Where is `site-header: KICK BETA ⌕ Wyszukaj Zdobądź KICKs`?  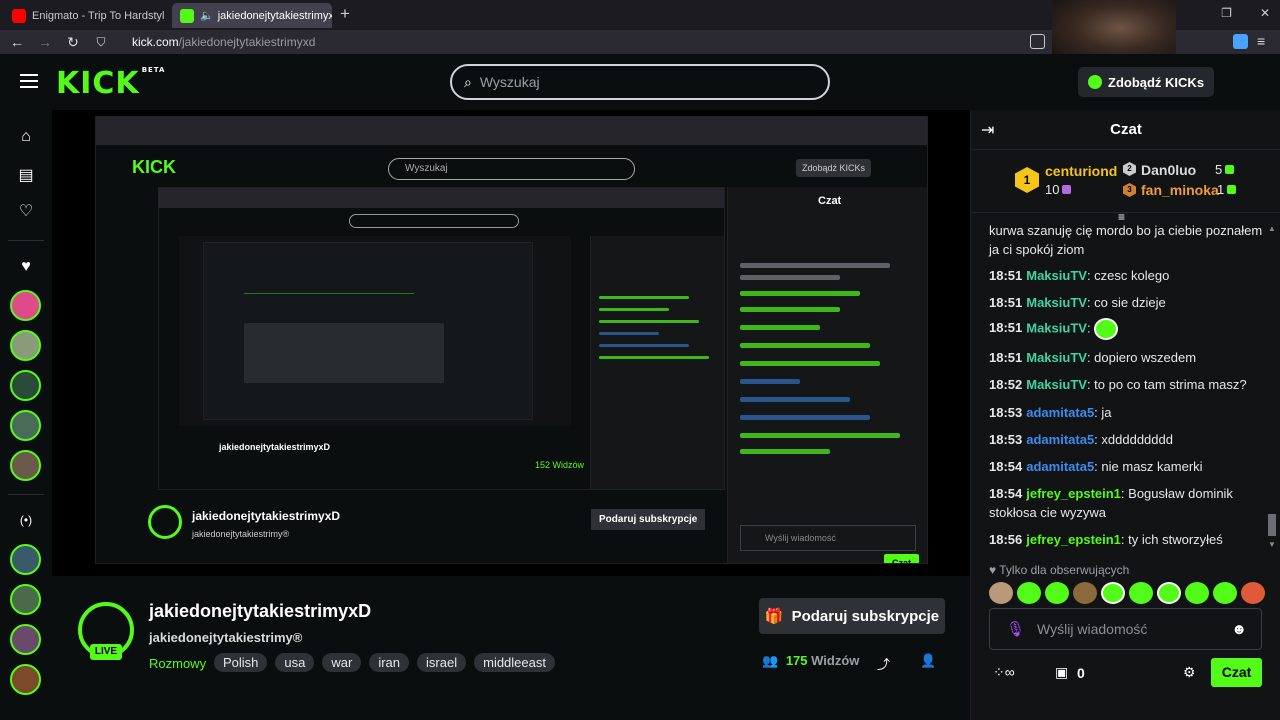 site-header: KICK BETA ⌕ Wyszukaj Zdobądź KICKs is located at coordinates (640, 82).